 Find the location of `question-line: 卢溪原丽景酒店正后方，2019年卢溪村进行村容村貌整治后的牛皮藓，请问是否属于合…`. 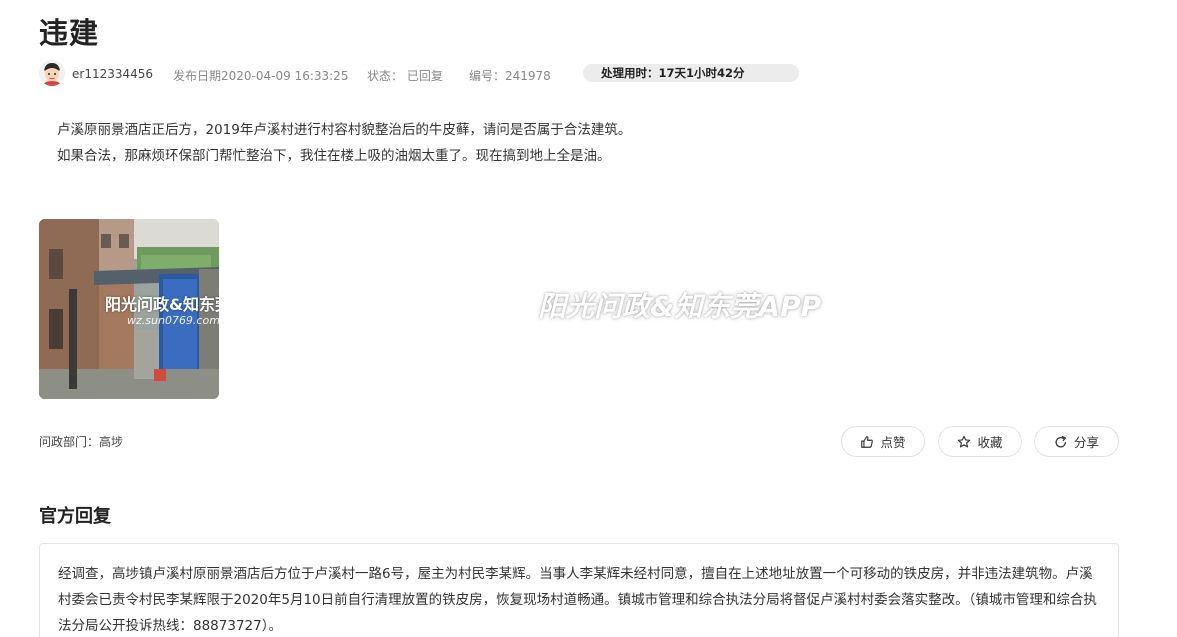

question-line: 卢溪原丽景酒店正后方，2019年卢溪村进行村容村貌整治后的牛皮藓，请问是否属于合… is located at coordinates (344, 130).